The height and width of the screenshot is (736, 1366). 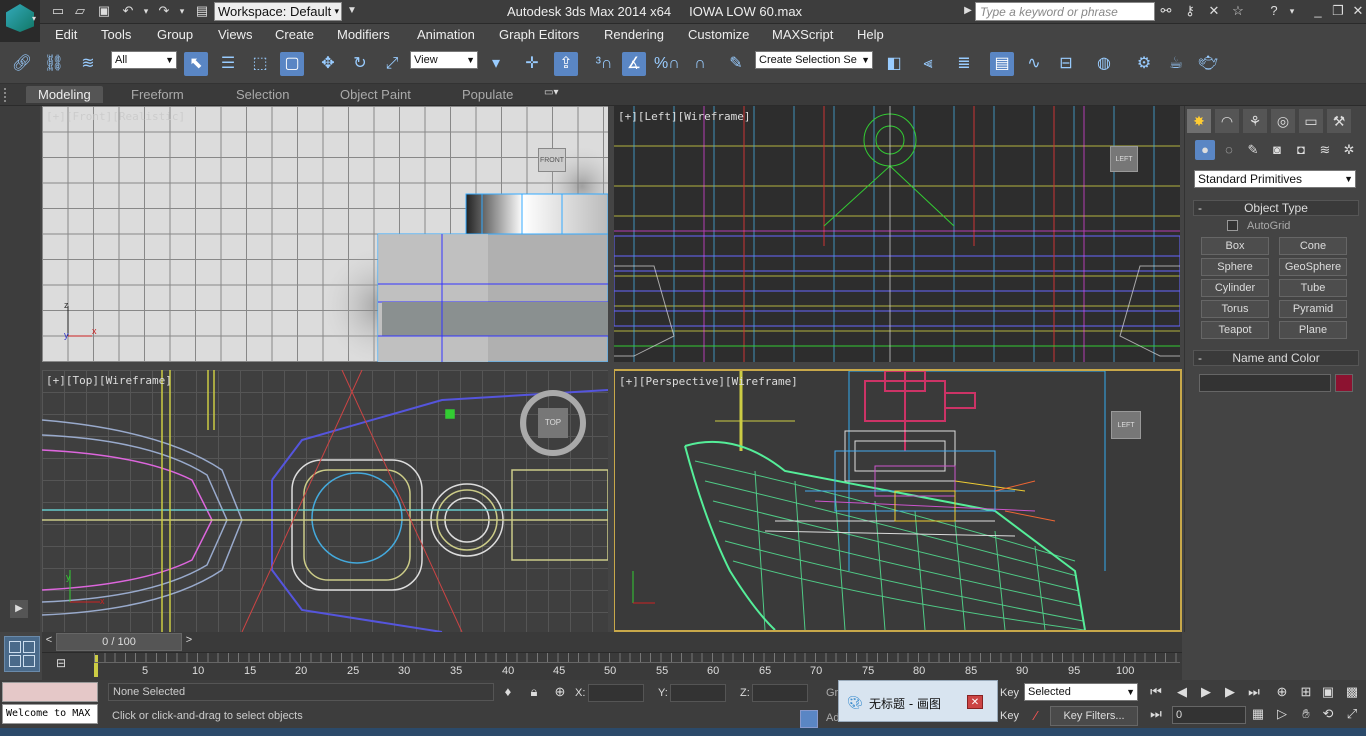 I want to click on keyboard-shortcut-override-icon: ⇪, so click(x=566, y=64).